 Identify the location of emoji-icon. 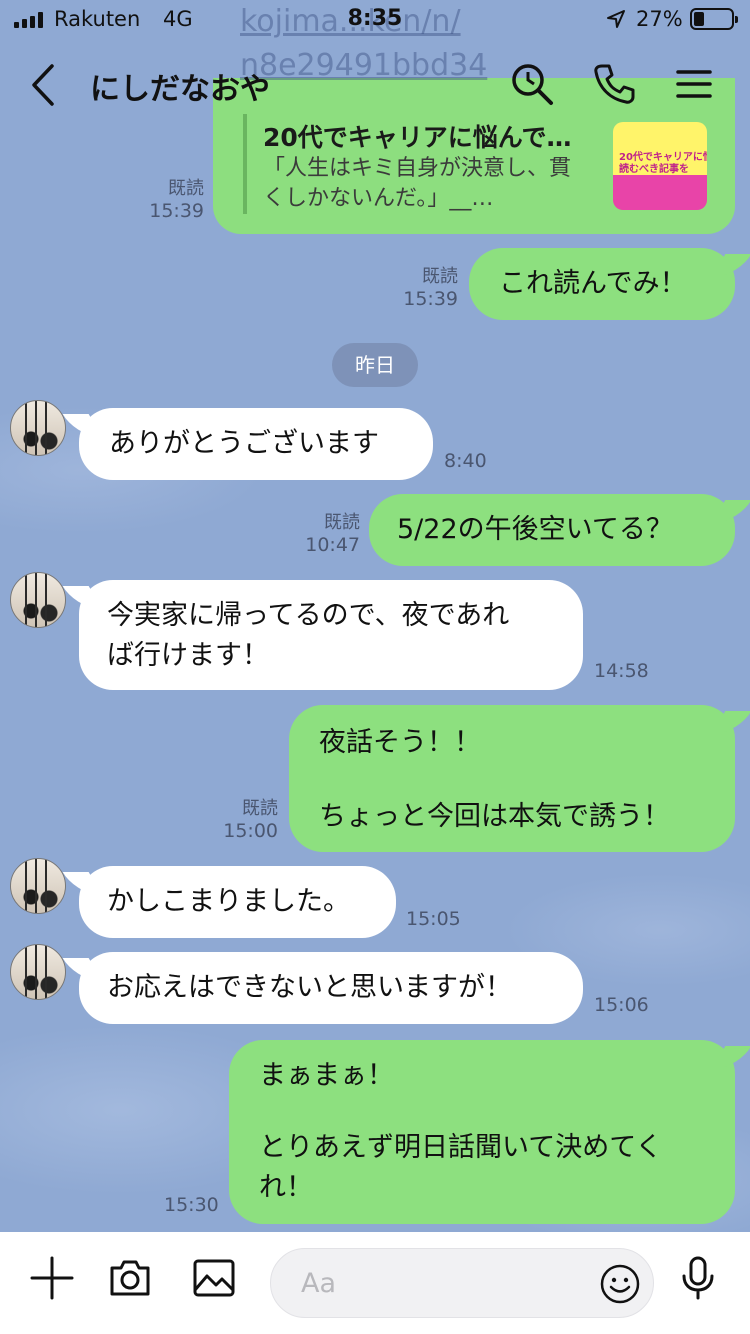
(620, 1284).